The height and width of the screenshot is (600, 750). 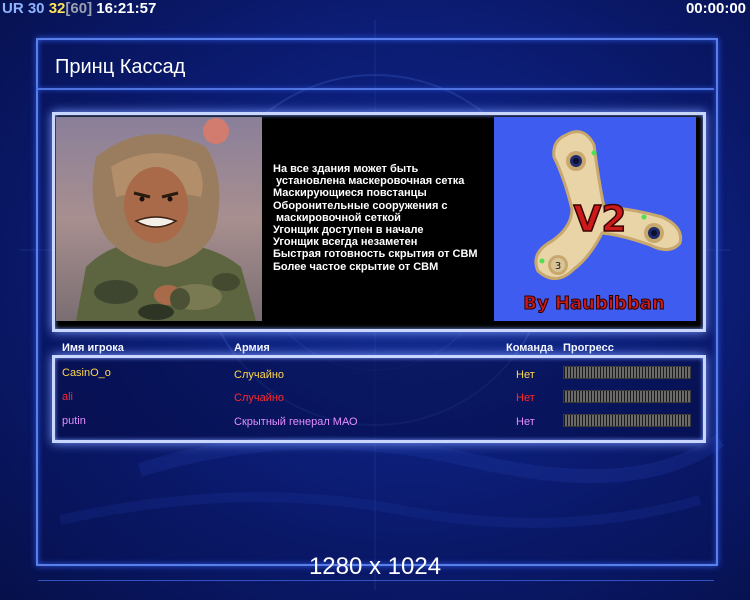 What do you see at coordinates (252, 348) in the screenshot?
I see `column-header-army: Армия` at bounding box center [252, 348].